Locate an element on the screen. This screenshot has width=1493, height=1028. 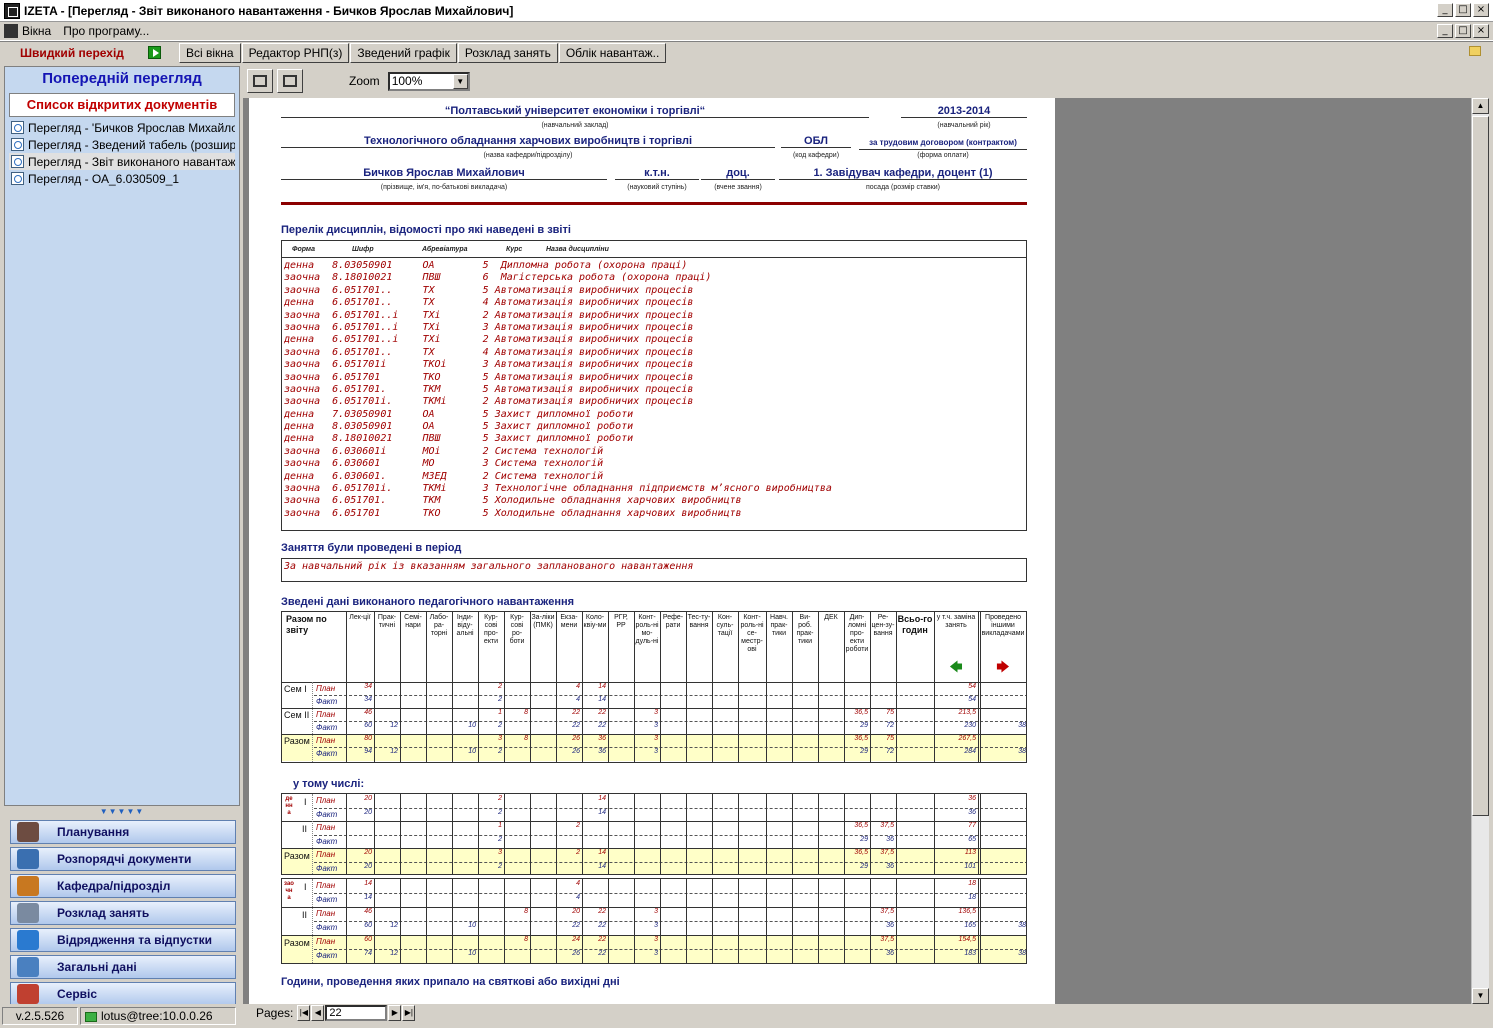
payment-form: за трудовим договором (контрактом) is located at coordinates (943, 143).